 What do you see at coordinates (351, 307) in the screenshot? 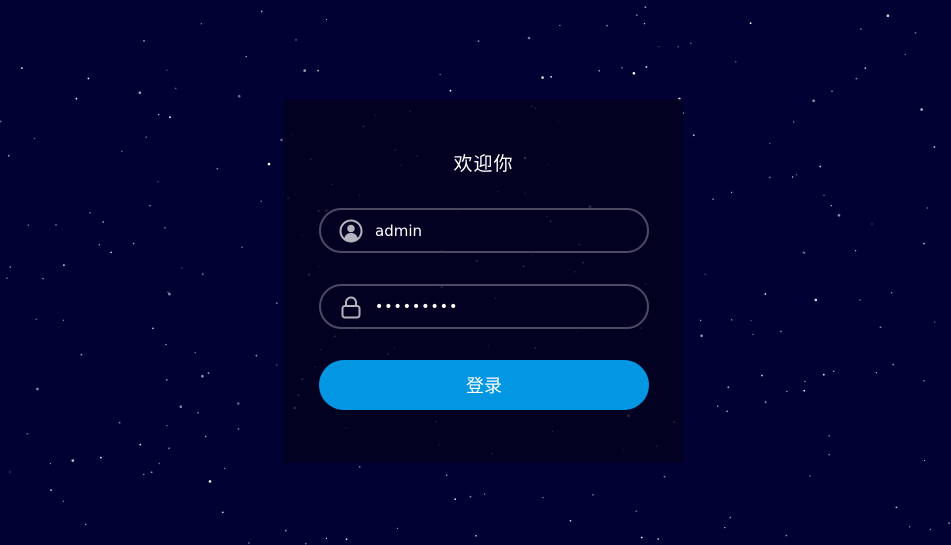
I see `lock-icon` at bounding box center [351, 307].